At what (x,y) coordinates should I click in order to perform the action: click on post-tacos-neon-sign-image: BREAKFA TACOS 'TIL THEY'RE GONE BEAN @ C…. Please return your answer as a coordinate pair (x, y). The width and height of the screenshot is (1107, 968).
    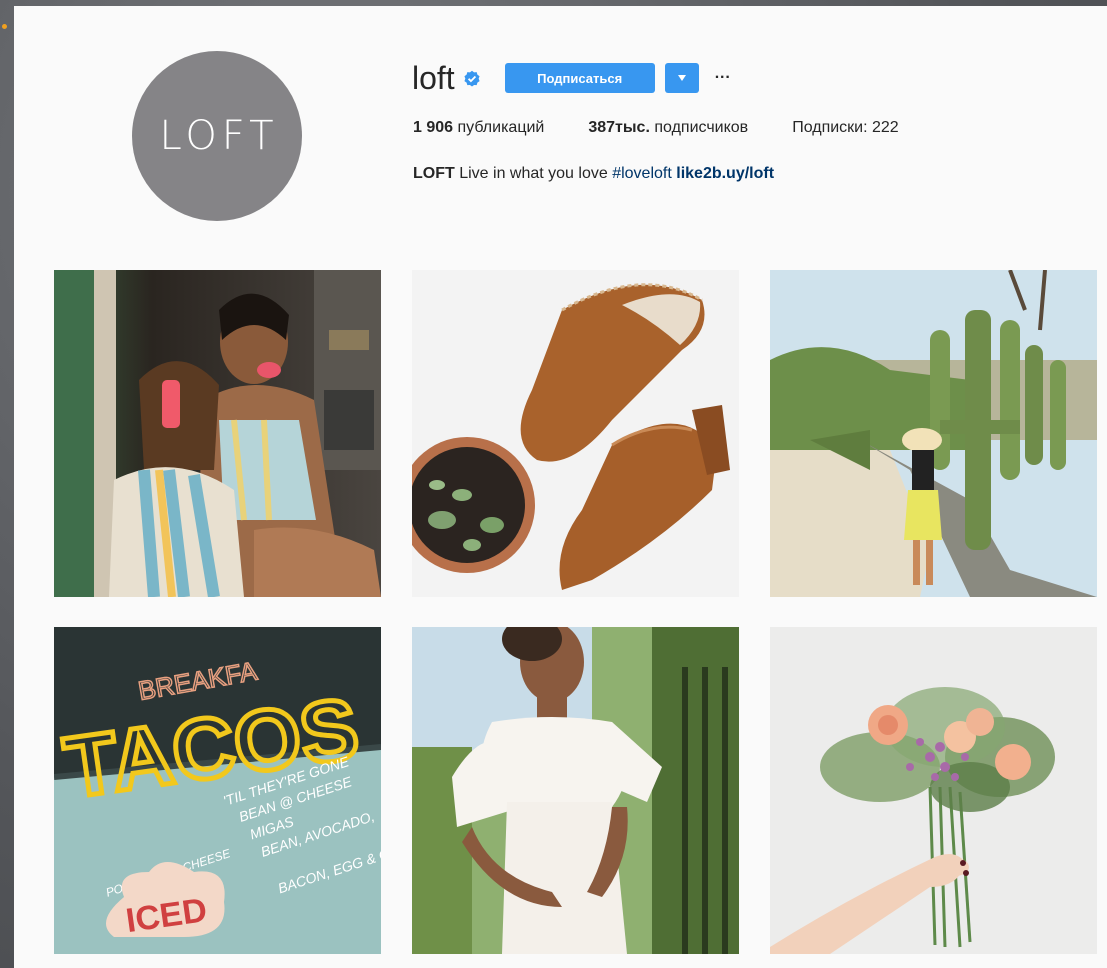
    Looking at the image, I should click on (217, 790).